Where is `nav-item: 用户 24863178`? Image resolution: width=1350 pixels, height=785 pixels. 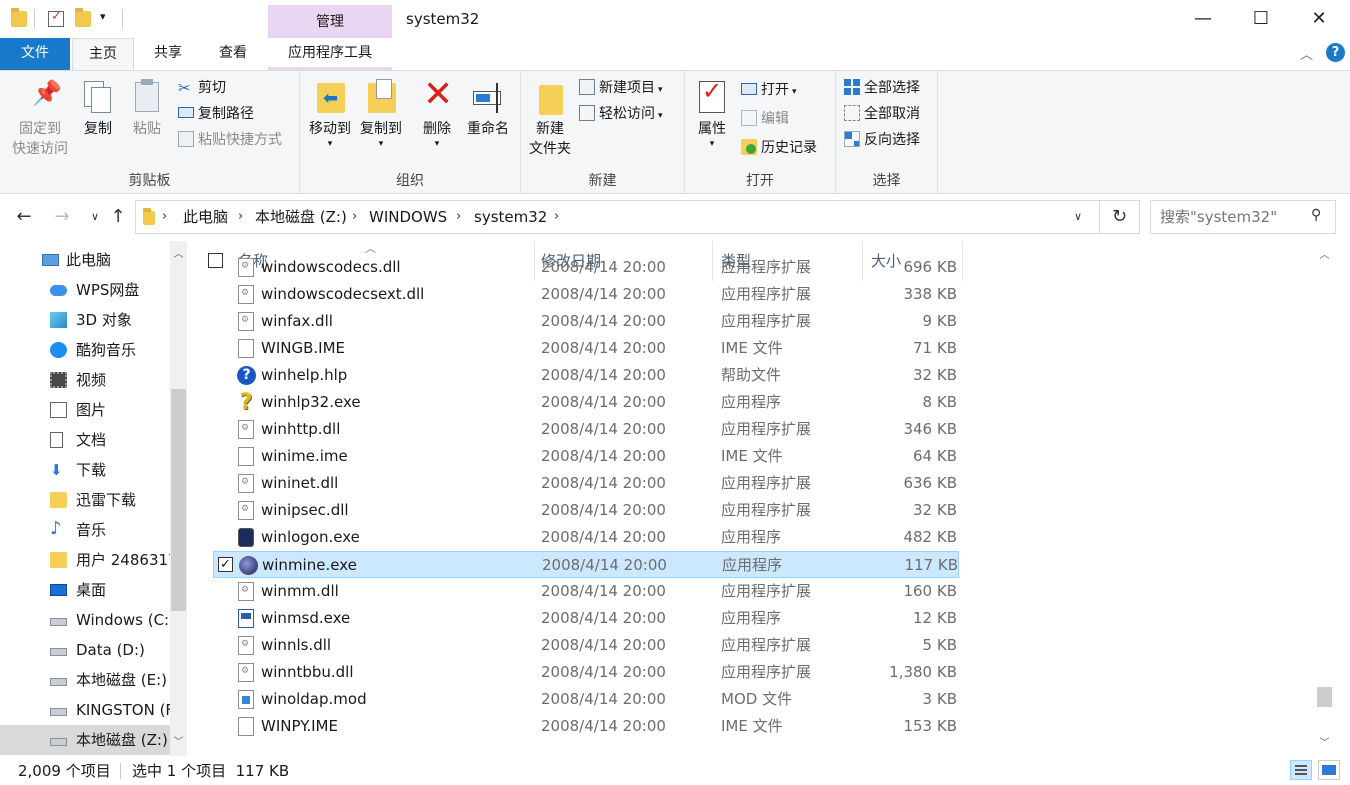
nav-item: 用户 24863178 is located at coordinates (85, 560).